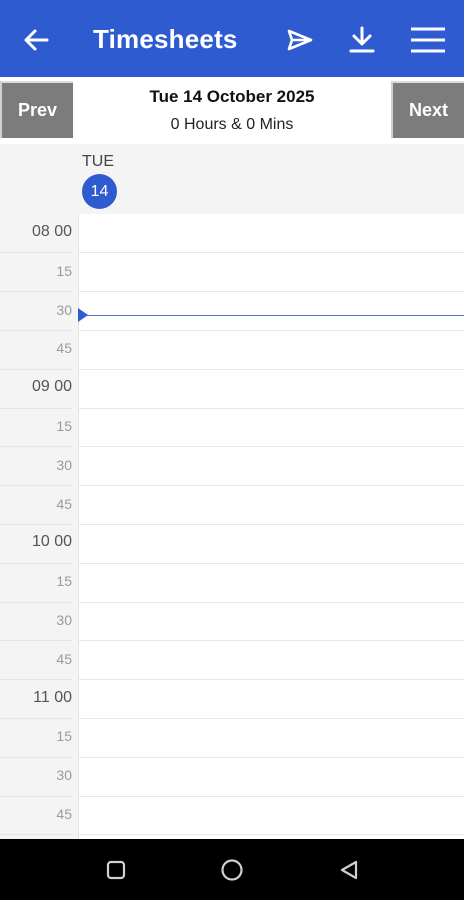  I want to click on home-circle-icon, so click(232, 870).